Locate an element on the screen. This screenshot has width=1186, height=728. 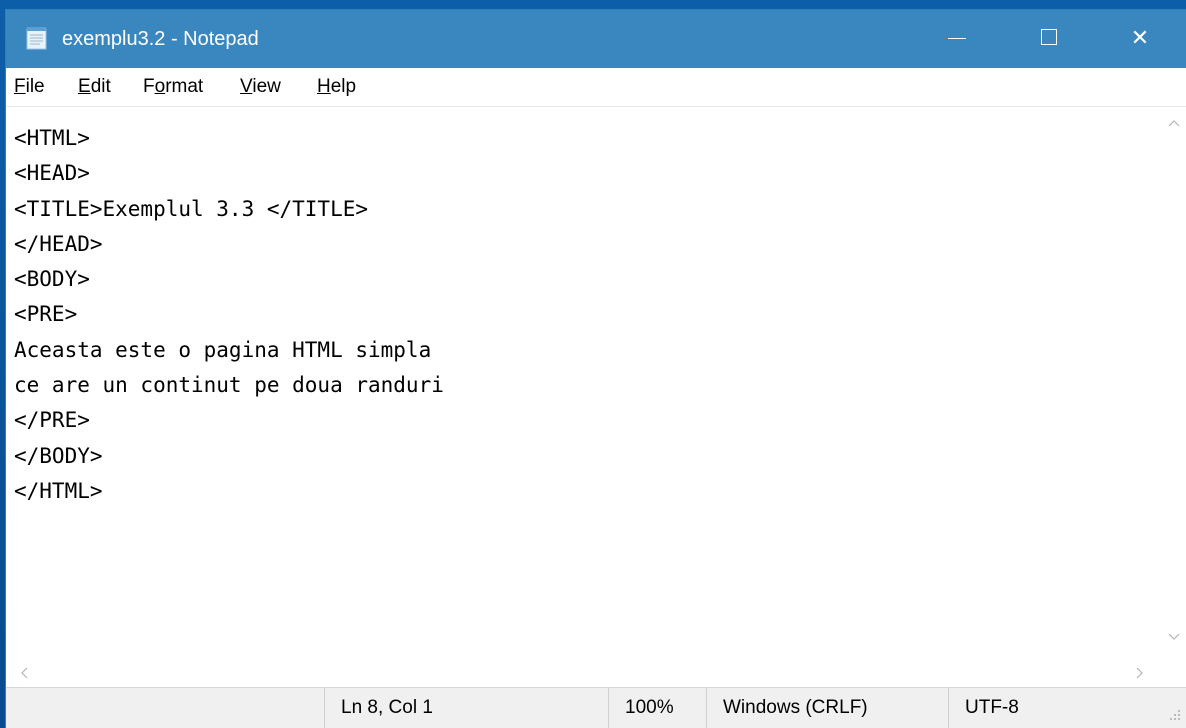
menu-edit-accel: E is located at coordinates (84, 86).